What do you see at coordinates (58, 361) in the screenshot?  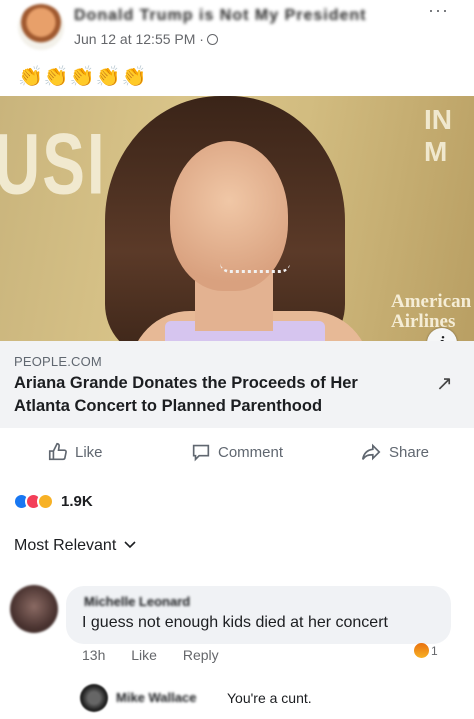 I see `link-domain: PEOPLE.COM` at bounding box center [58, 361].